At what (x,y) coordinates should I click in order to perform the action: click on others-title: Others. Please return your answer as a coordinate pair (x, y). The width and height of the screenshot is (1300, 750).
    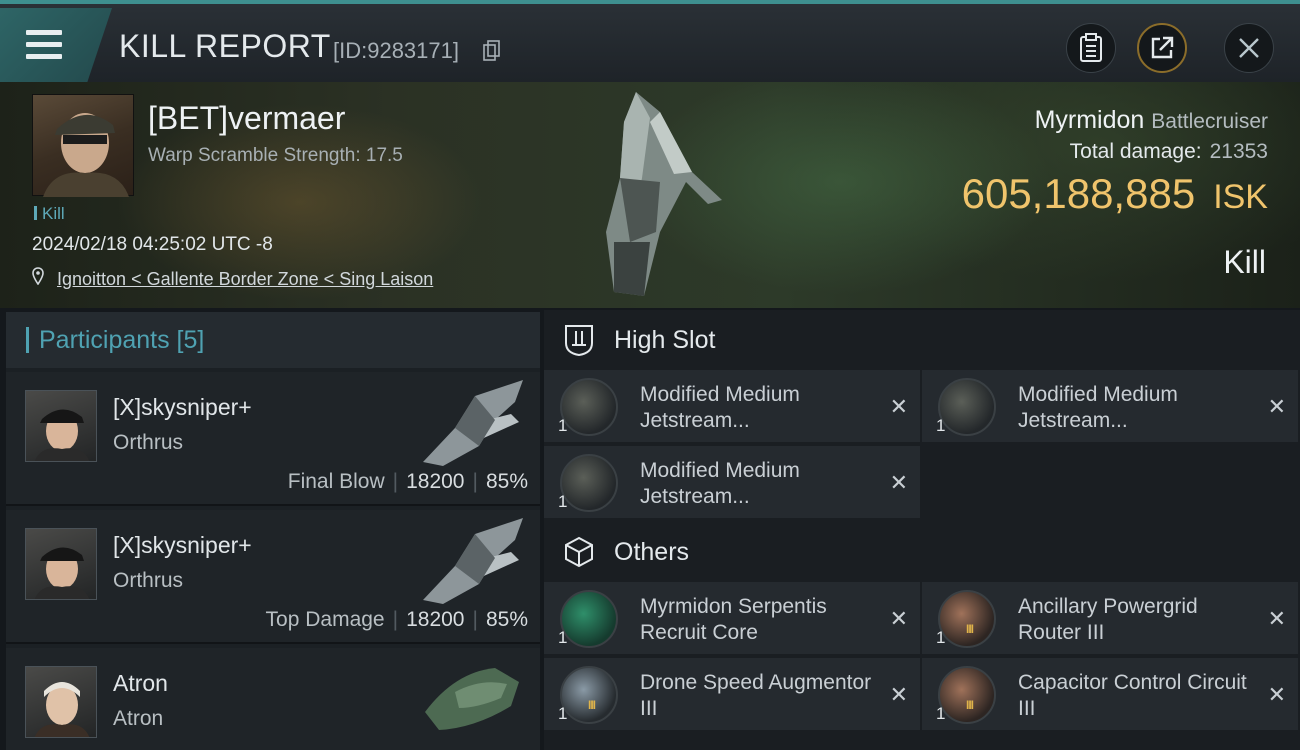
    Looking at the image, I should click on (652, 551).